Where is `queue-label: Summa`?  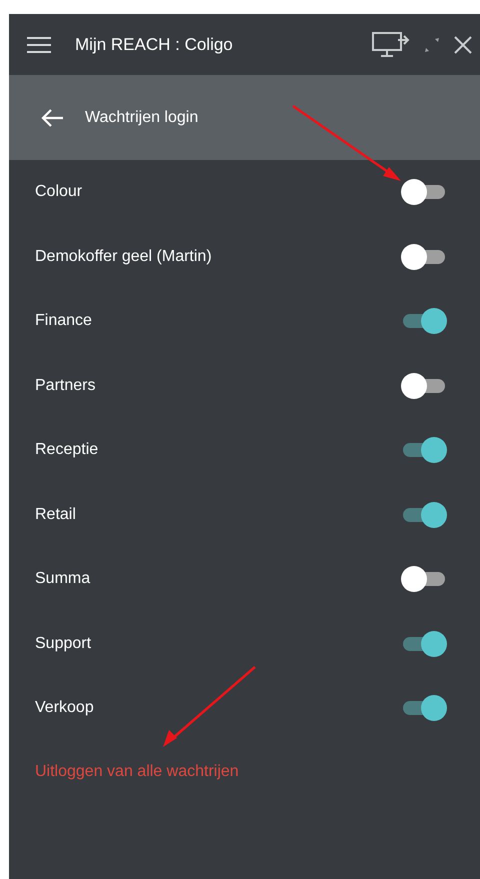 queue-label: Summa is located at coordinates (62, 579).